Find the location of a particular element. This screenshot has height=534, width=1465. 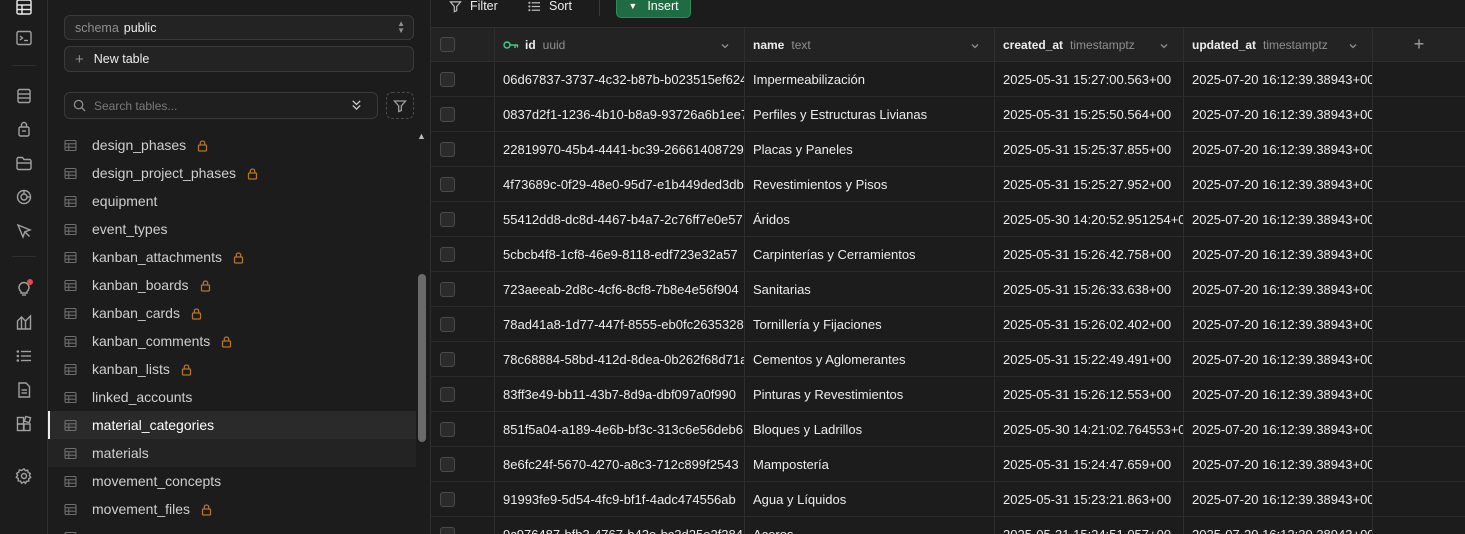

cell-id: 8e6fc24f-5670-4270-a8c3-712c899f2543 is located at coordinates (620, 464).